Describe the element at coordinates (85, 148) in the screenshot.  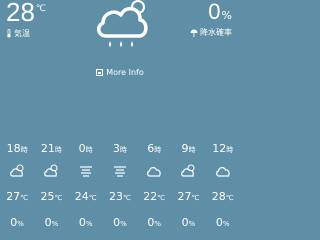
I see `hour-cell: 0時` at that location.